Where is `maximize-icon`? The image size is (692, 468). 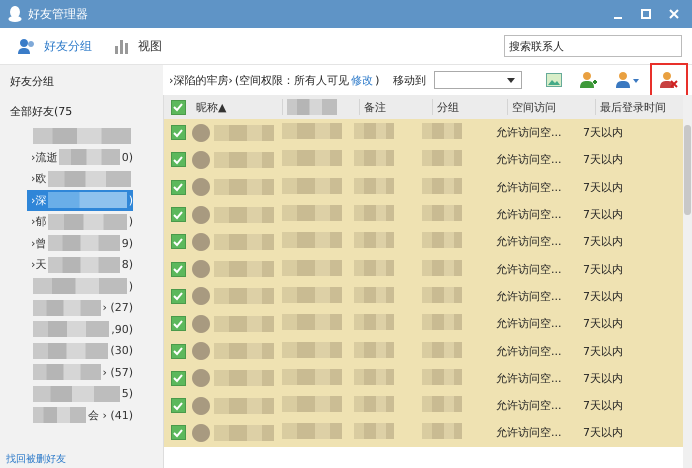
maximize-icon is located at coordinates (646, 14).